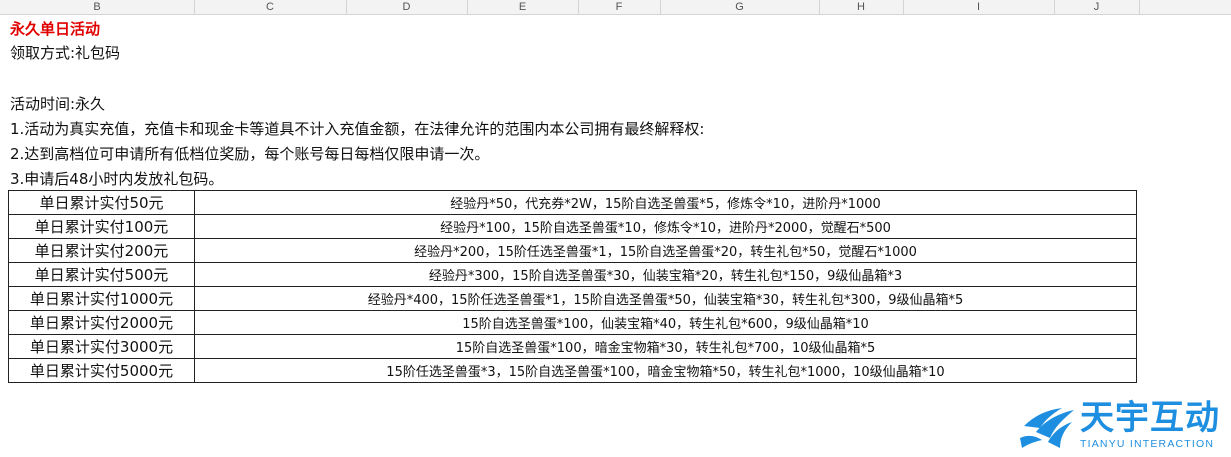 The image size is (1231, 457). Describe the element at coordinates (101, 370) in the screenshot. I see `tier-cell: 单日累计实付5000元` at that location.